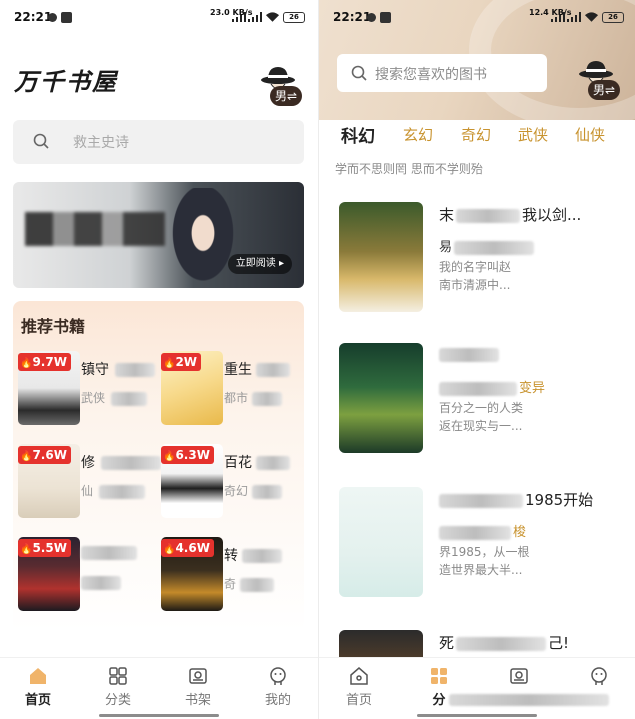  Describe the element at coordinates (118, 369) in the screenshot. I see `book-title: 镇守` at that location.